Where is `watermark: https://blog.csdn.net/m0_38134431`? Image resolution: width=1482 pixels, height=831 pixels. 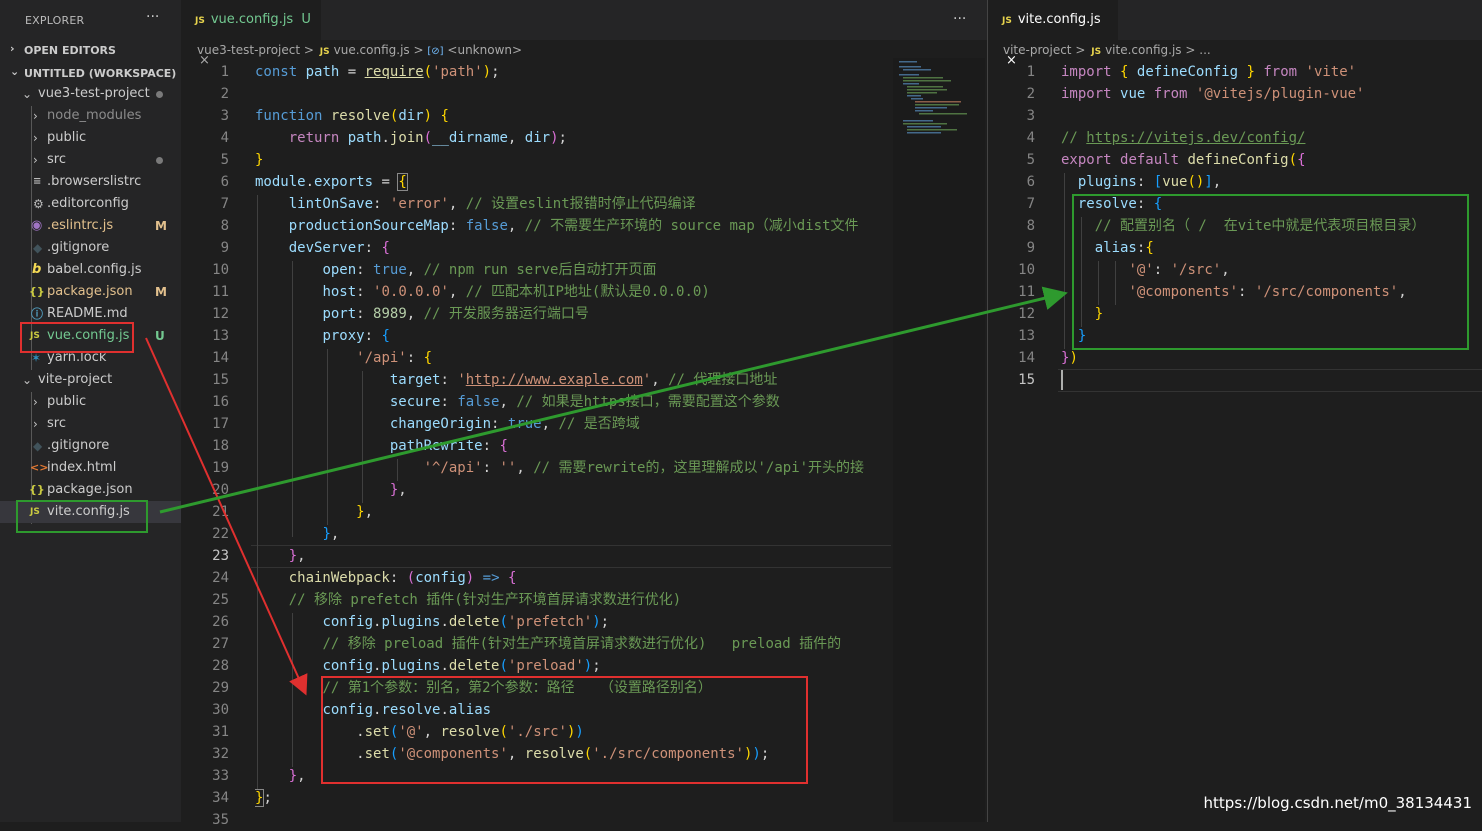 watermark: https://blog.csdn.net/m0_38134431 is located at coordinates (1337, 803).